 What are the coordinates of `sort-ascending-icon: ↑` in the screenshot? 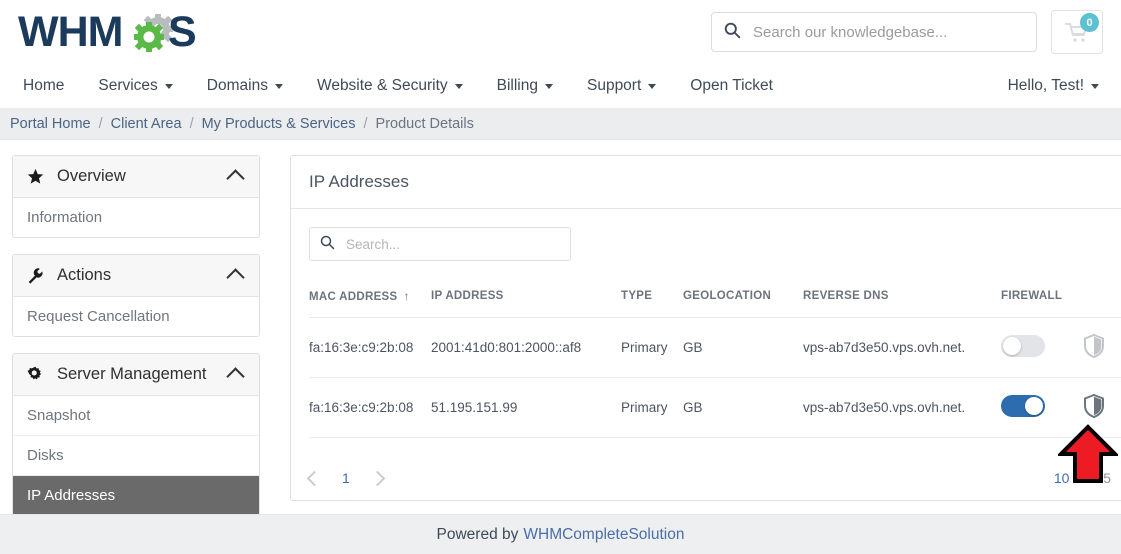 It's located at (406, 296).